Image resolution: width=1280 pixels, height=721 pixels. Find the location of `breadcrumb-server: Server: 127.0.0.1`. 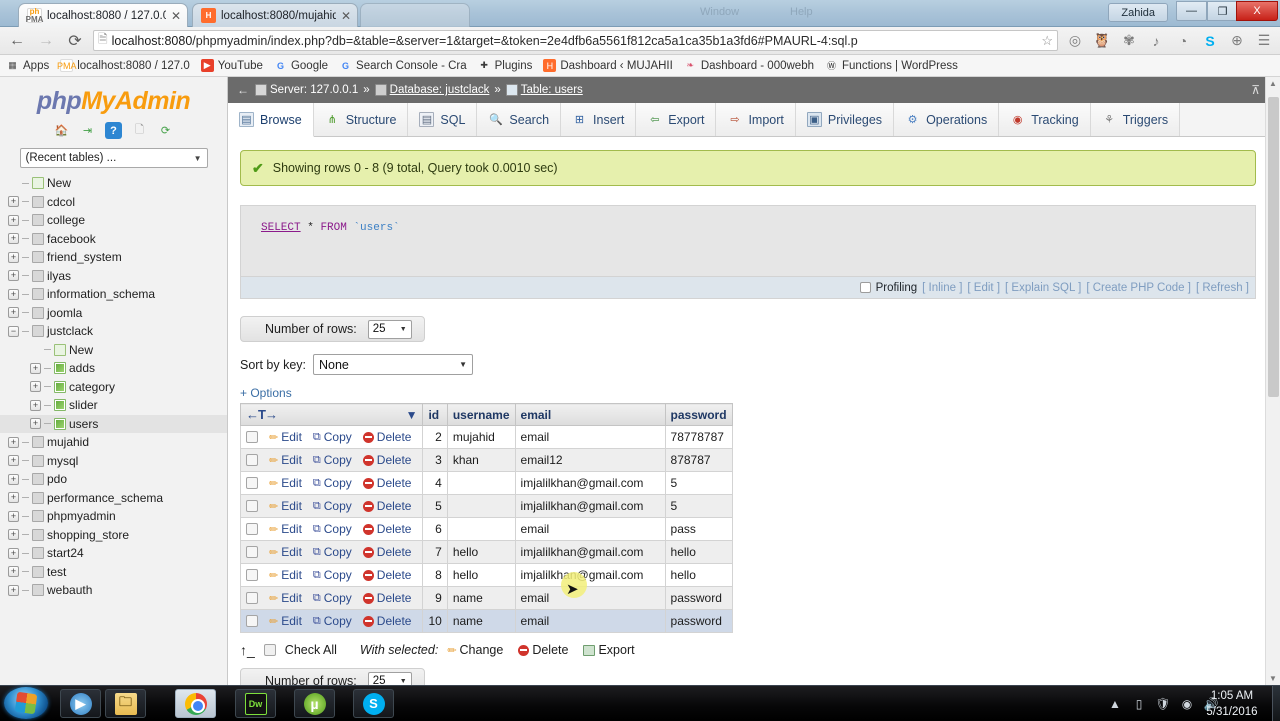

breadcrumb-server: Server: 127.0.0.1 is located at coordinates (306, 90).